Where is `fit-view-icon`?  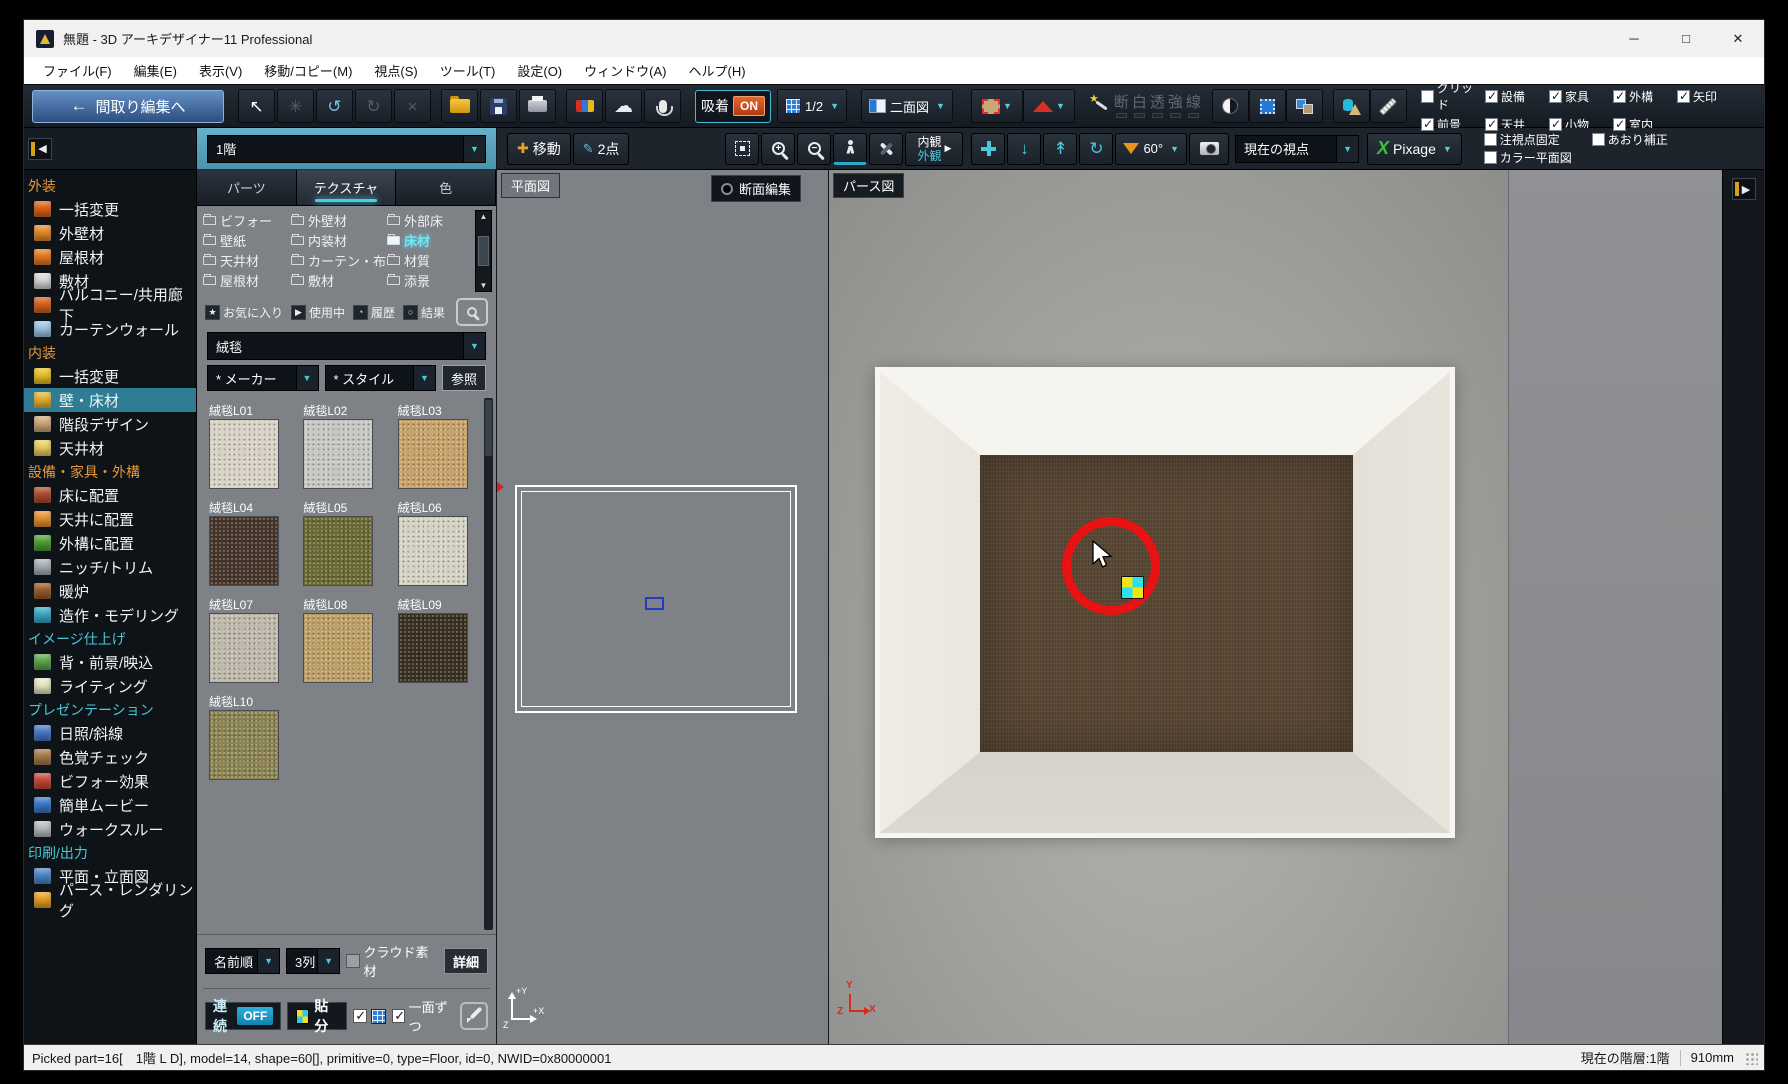
fit-view-icon is located at coordinates (742, 148).